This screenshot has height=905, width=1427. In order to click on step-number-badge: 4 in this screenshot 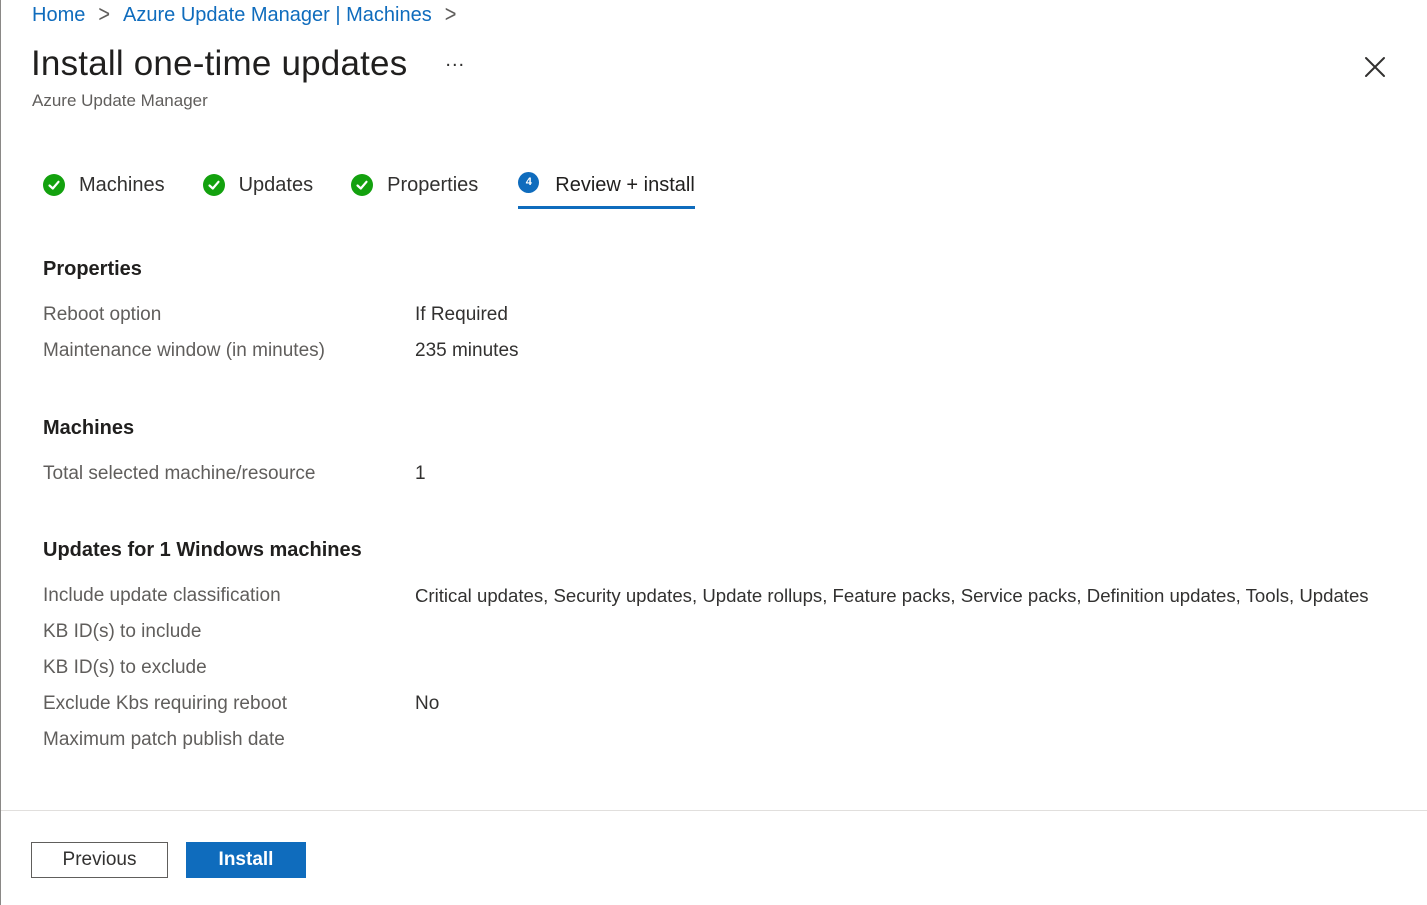, I will do `click(529, 182)`.